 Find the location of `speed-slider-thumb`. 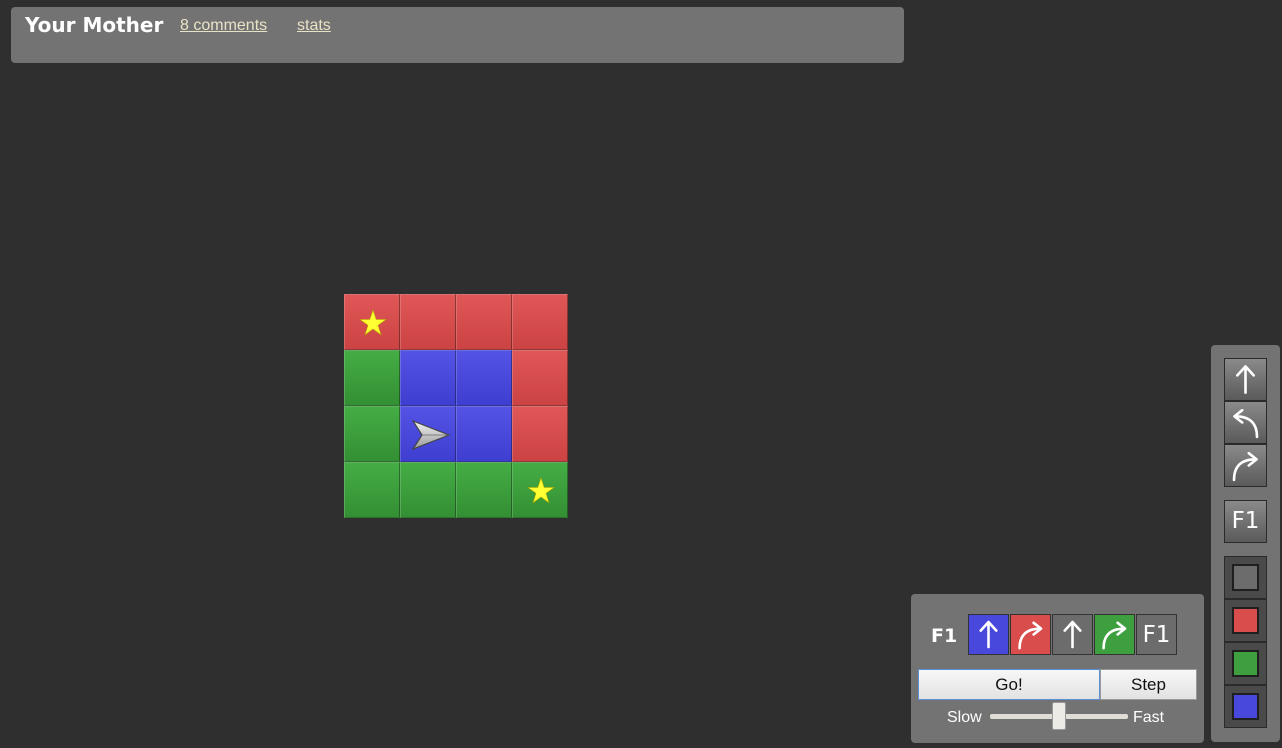

speed-slider-thumb is located at coordinates (1059, 716).